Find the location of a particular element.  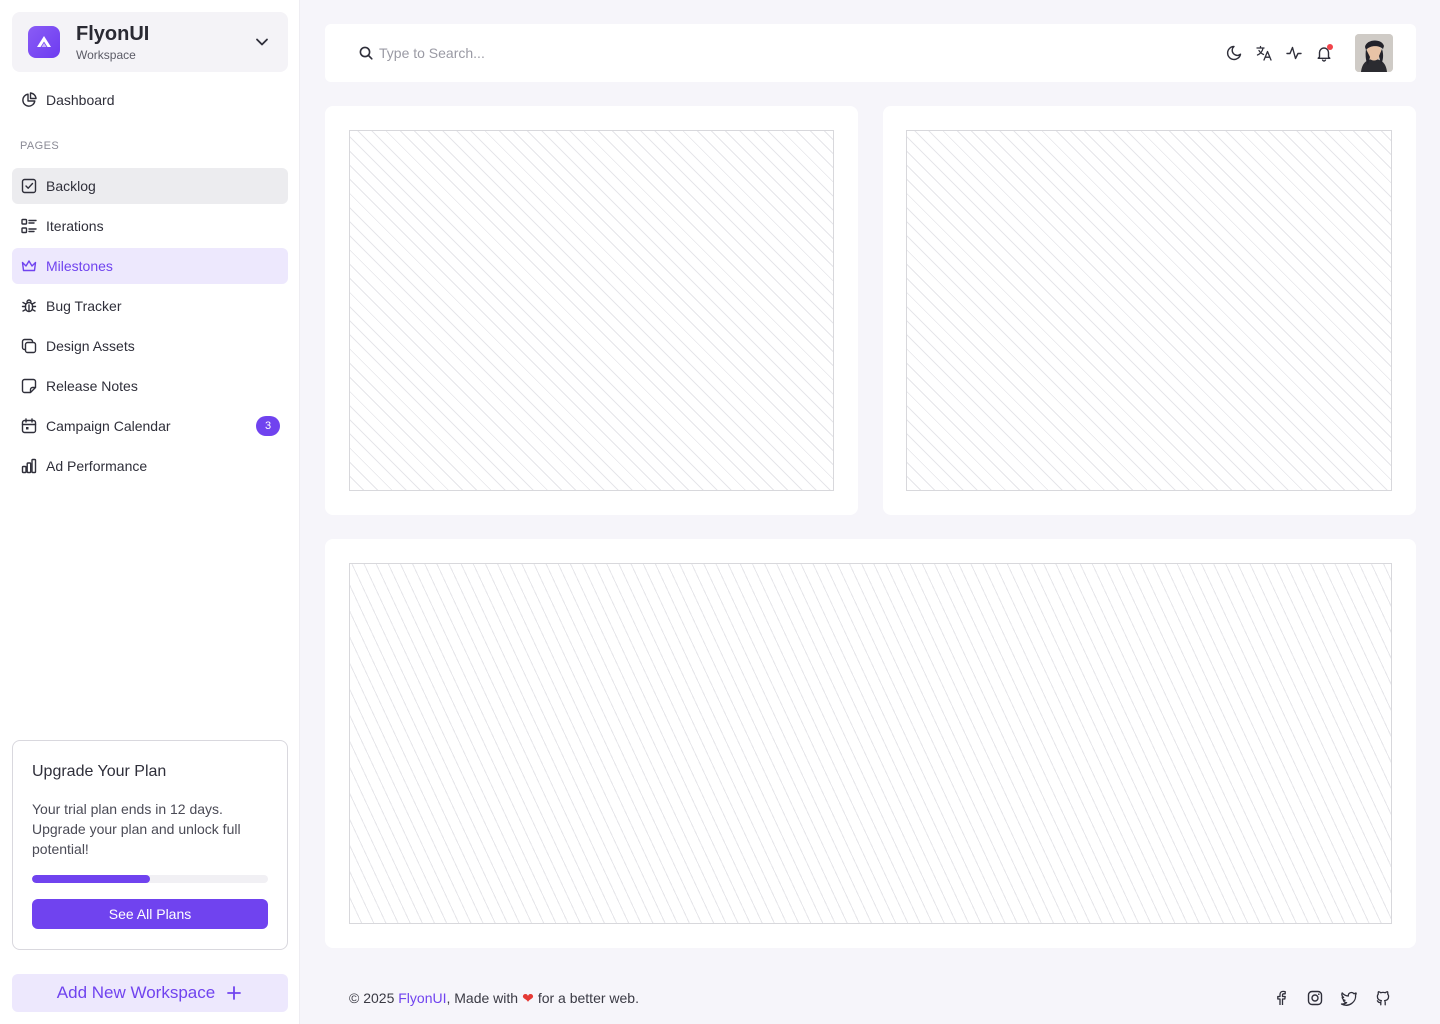

footer-tail-text: for a better web. is located at coordinates (588, 997).